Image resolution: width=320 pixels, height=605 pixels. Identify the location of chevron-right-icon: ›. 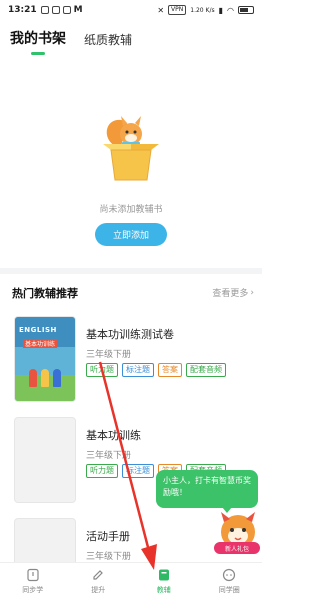
(252, 292).